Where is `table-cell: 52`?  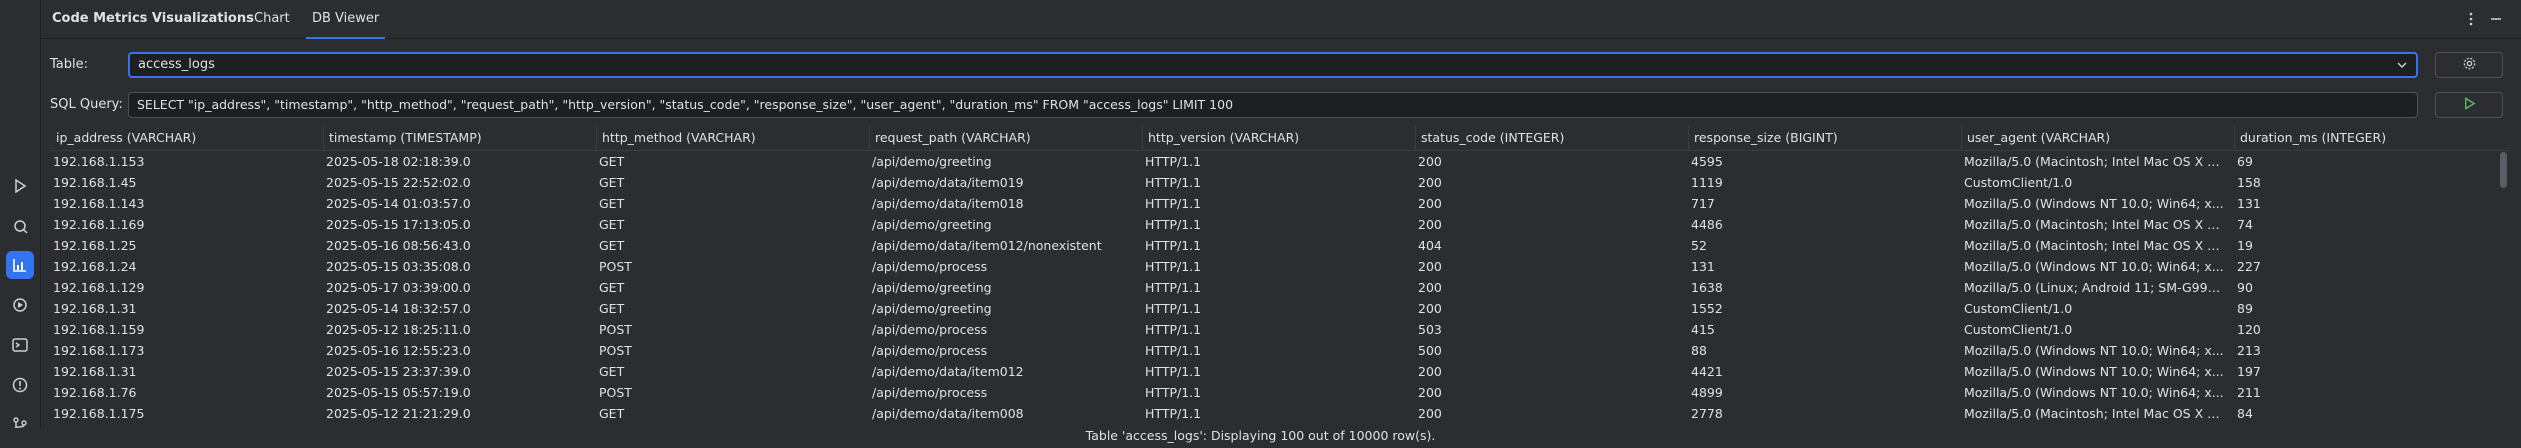
table-cell: 52 is located at coordinates (1822, 245).